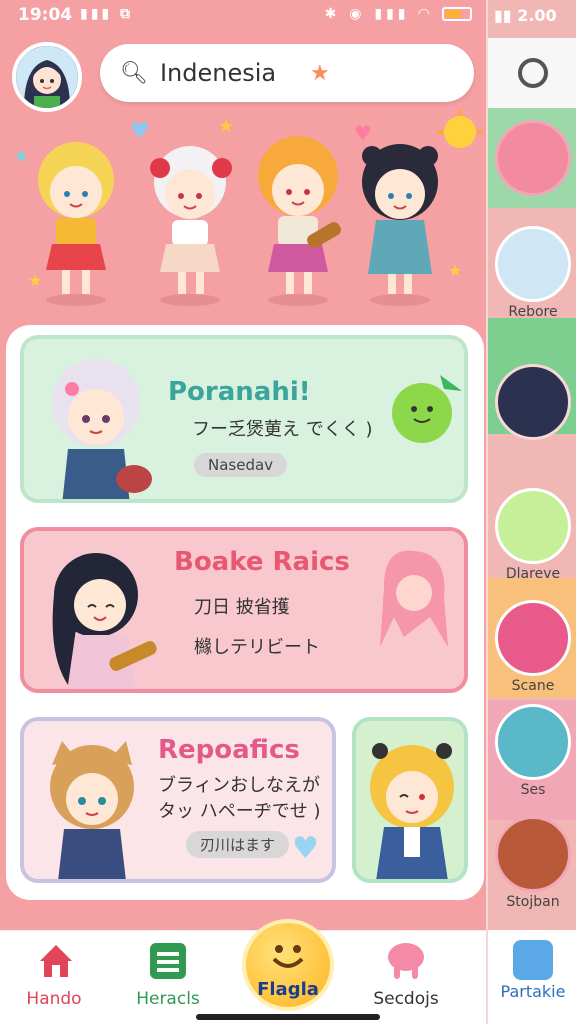 This screenshot has height=1024, width=576. I want to click on nav-item-secdojs: Secdojs, so click(406, 977).